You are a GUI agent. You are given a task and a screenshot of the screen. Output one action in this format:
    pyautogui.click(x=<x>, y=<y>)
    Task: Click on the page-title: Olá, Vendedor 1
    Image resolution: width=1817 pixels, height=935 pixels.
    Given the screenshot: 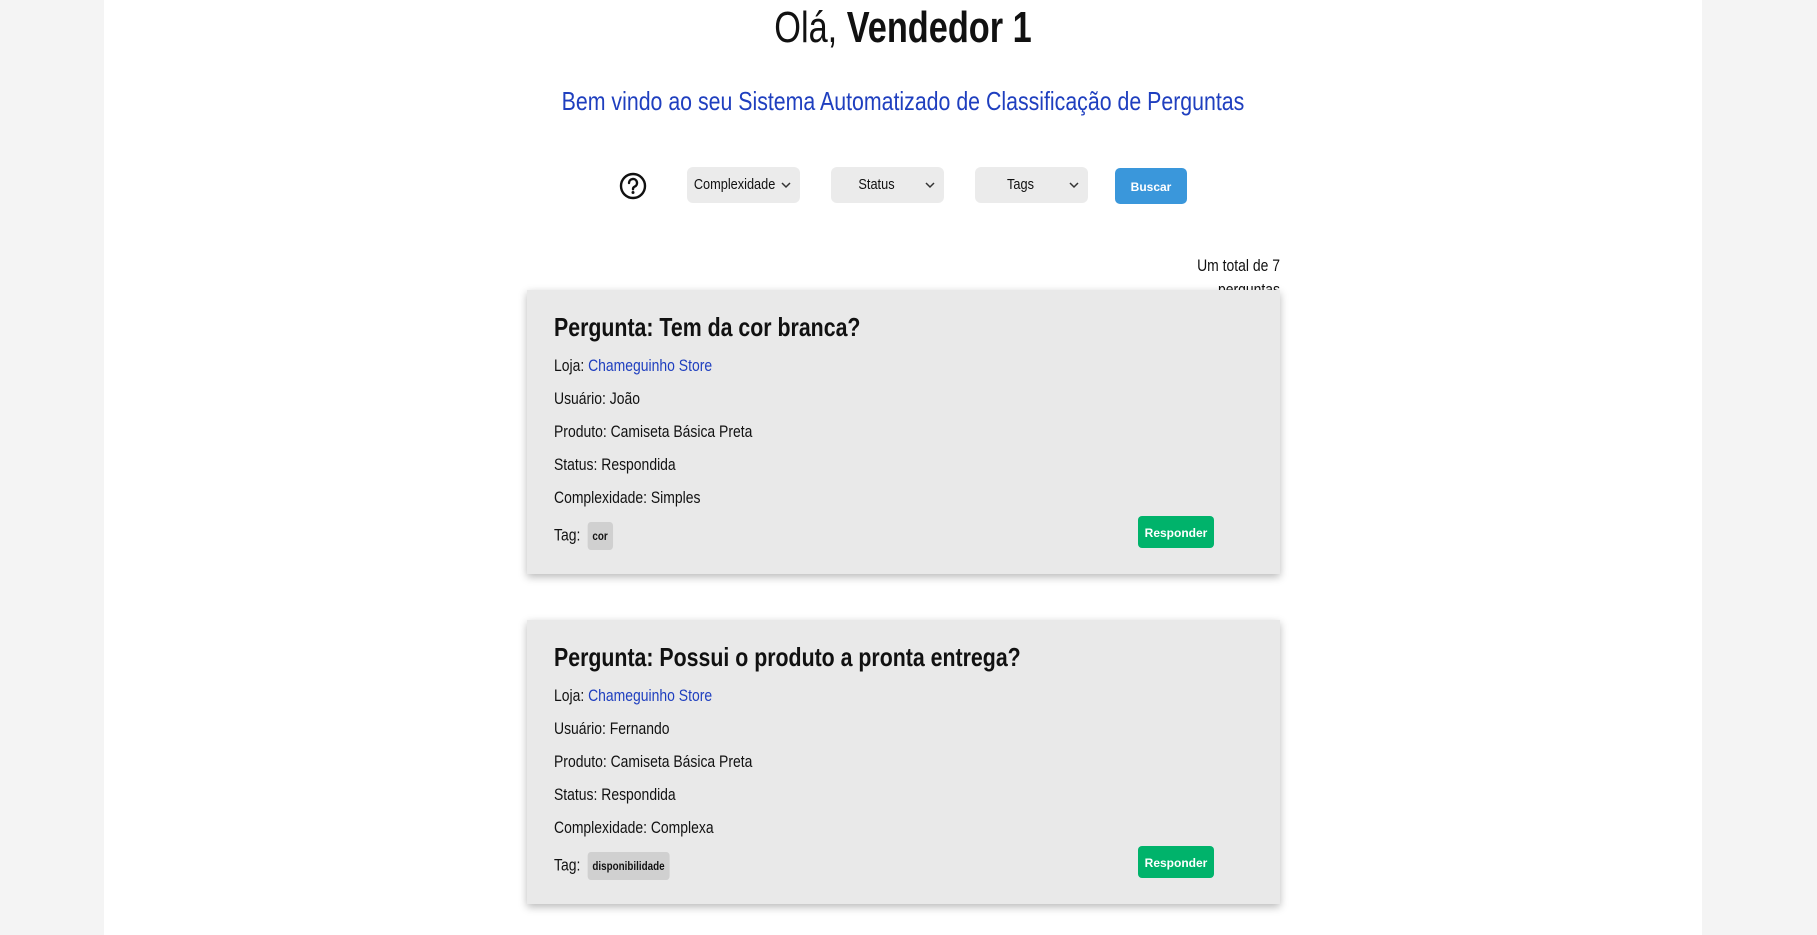 What is the action you would take?
    pyautogui.click(x=903, y=28)
    